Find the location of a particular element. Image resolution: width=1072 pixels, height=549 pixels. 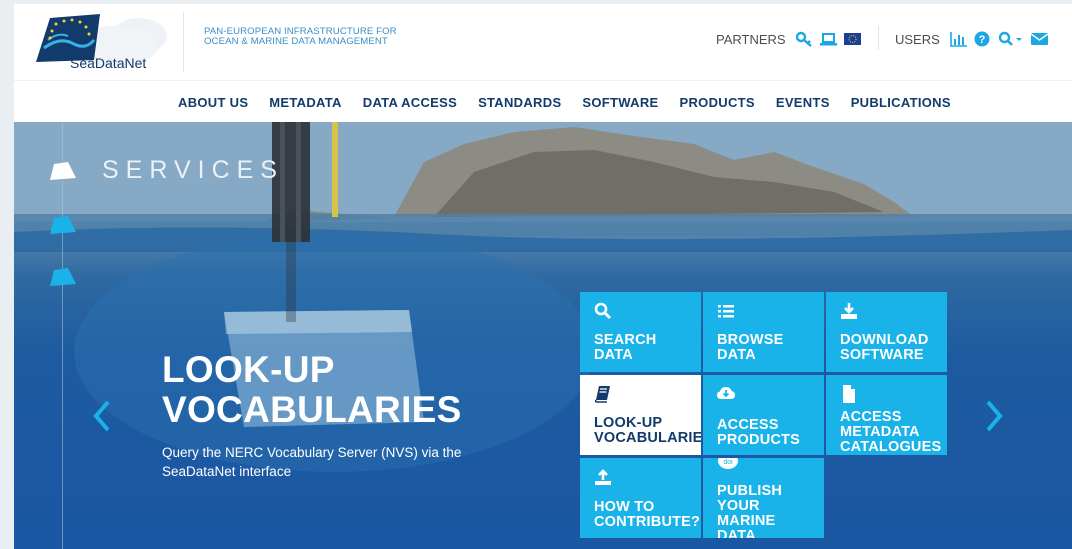

tile-label-line: DOWNLOAD is located at coordinates (884, 340).